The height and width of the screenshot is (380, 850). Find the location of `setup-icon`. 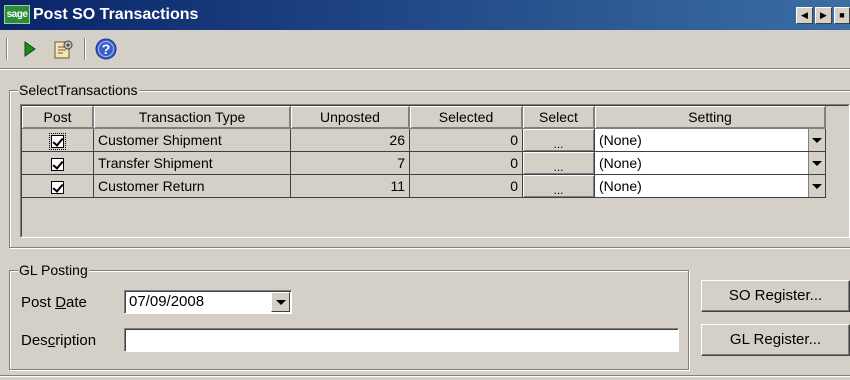

setup-icon is located at coordinates (63, 49).